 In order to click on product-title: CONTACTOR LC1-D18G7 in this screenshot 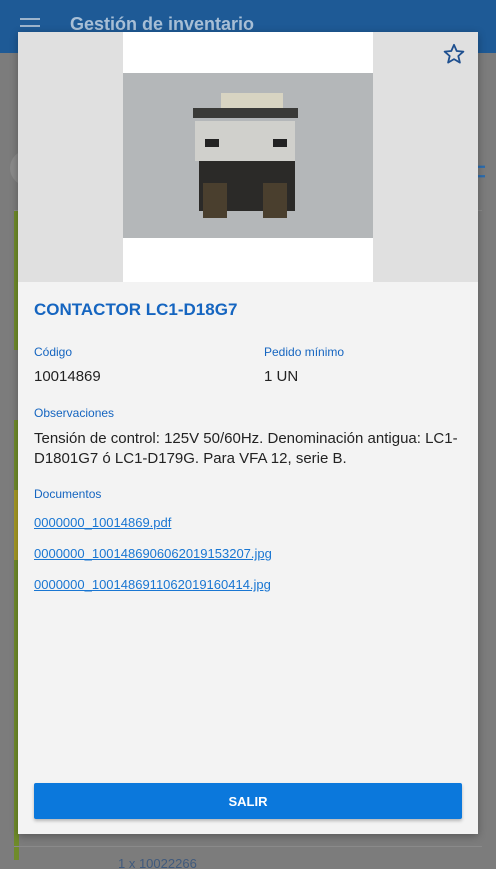, I will do `click(136, 309)`.